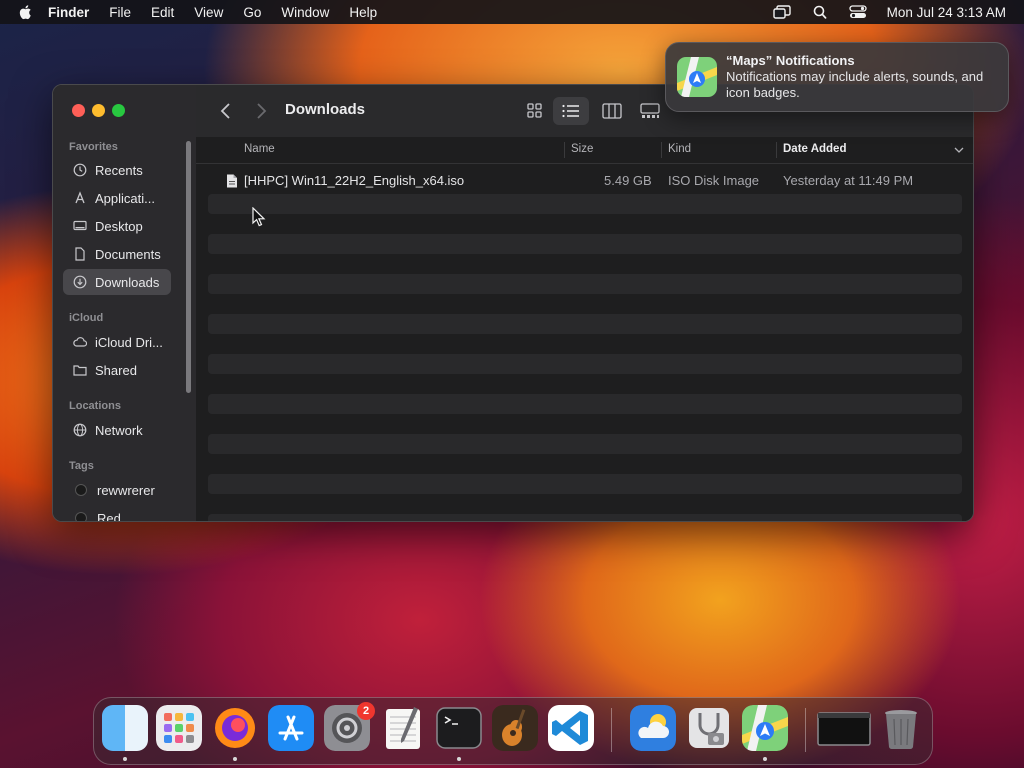  Describe the element at coordinates (179, 728) in the screenshot. I see `dock-launchpad-icon` at that location.